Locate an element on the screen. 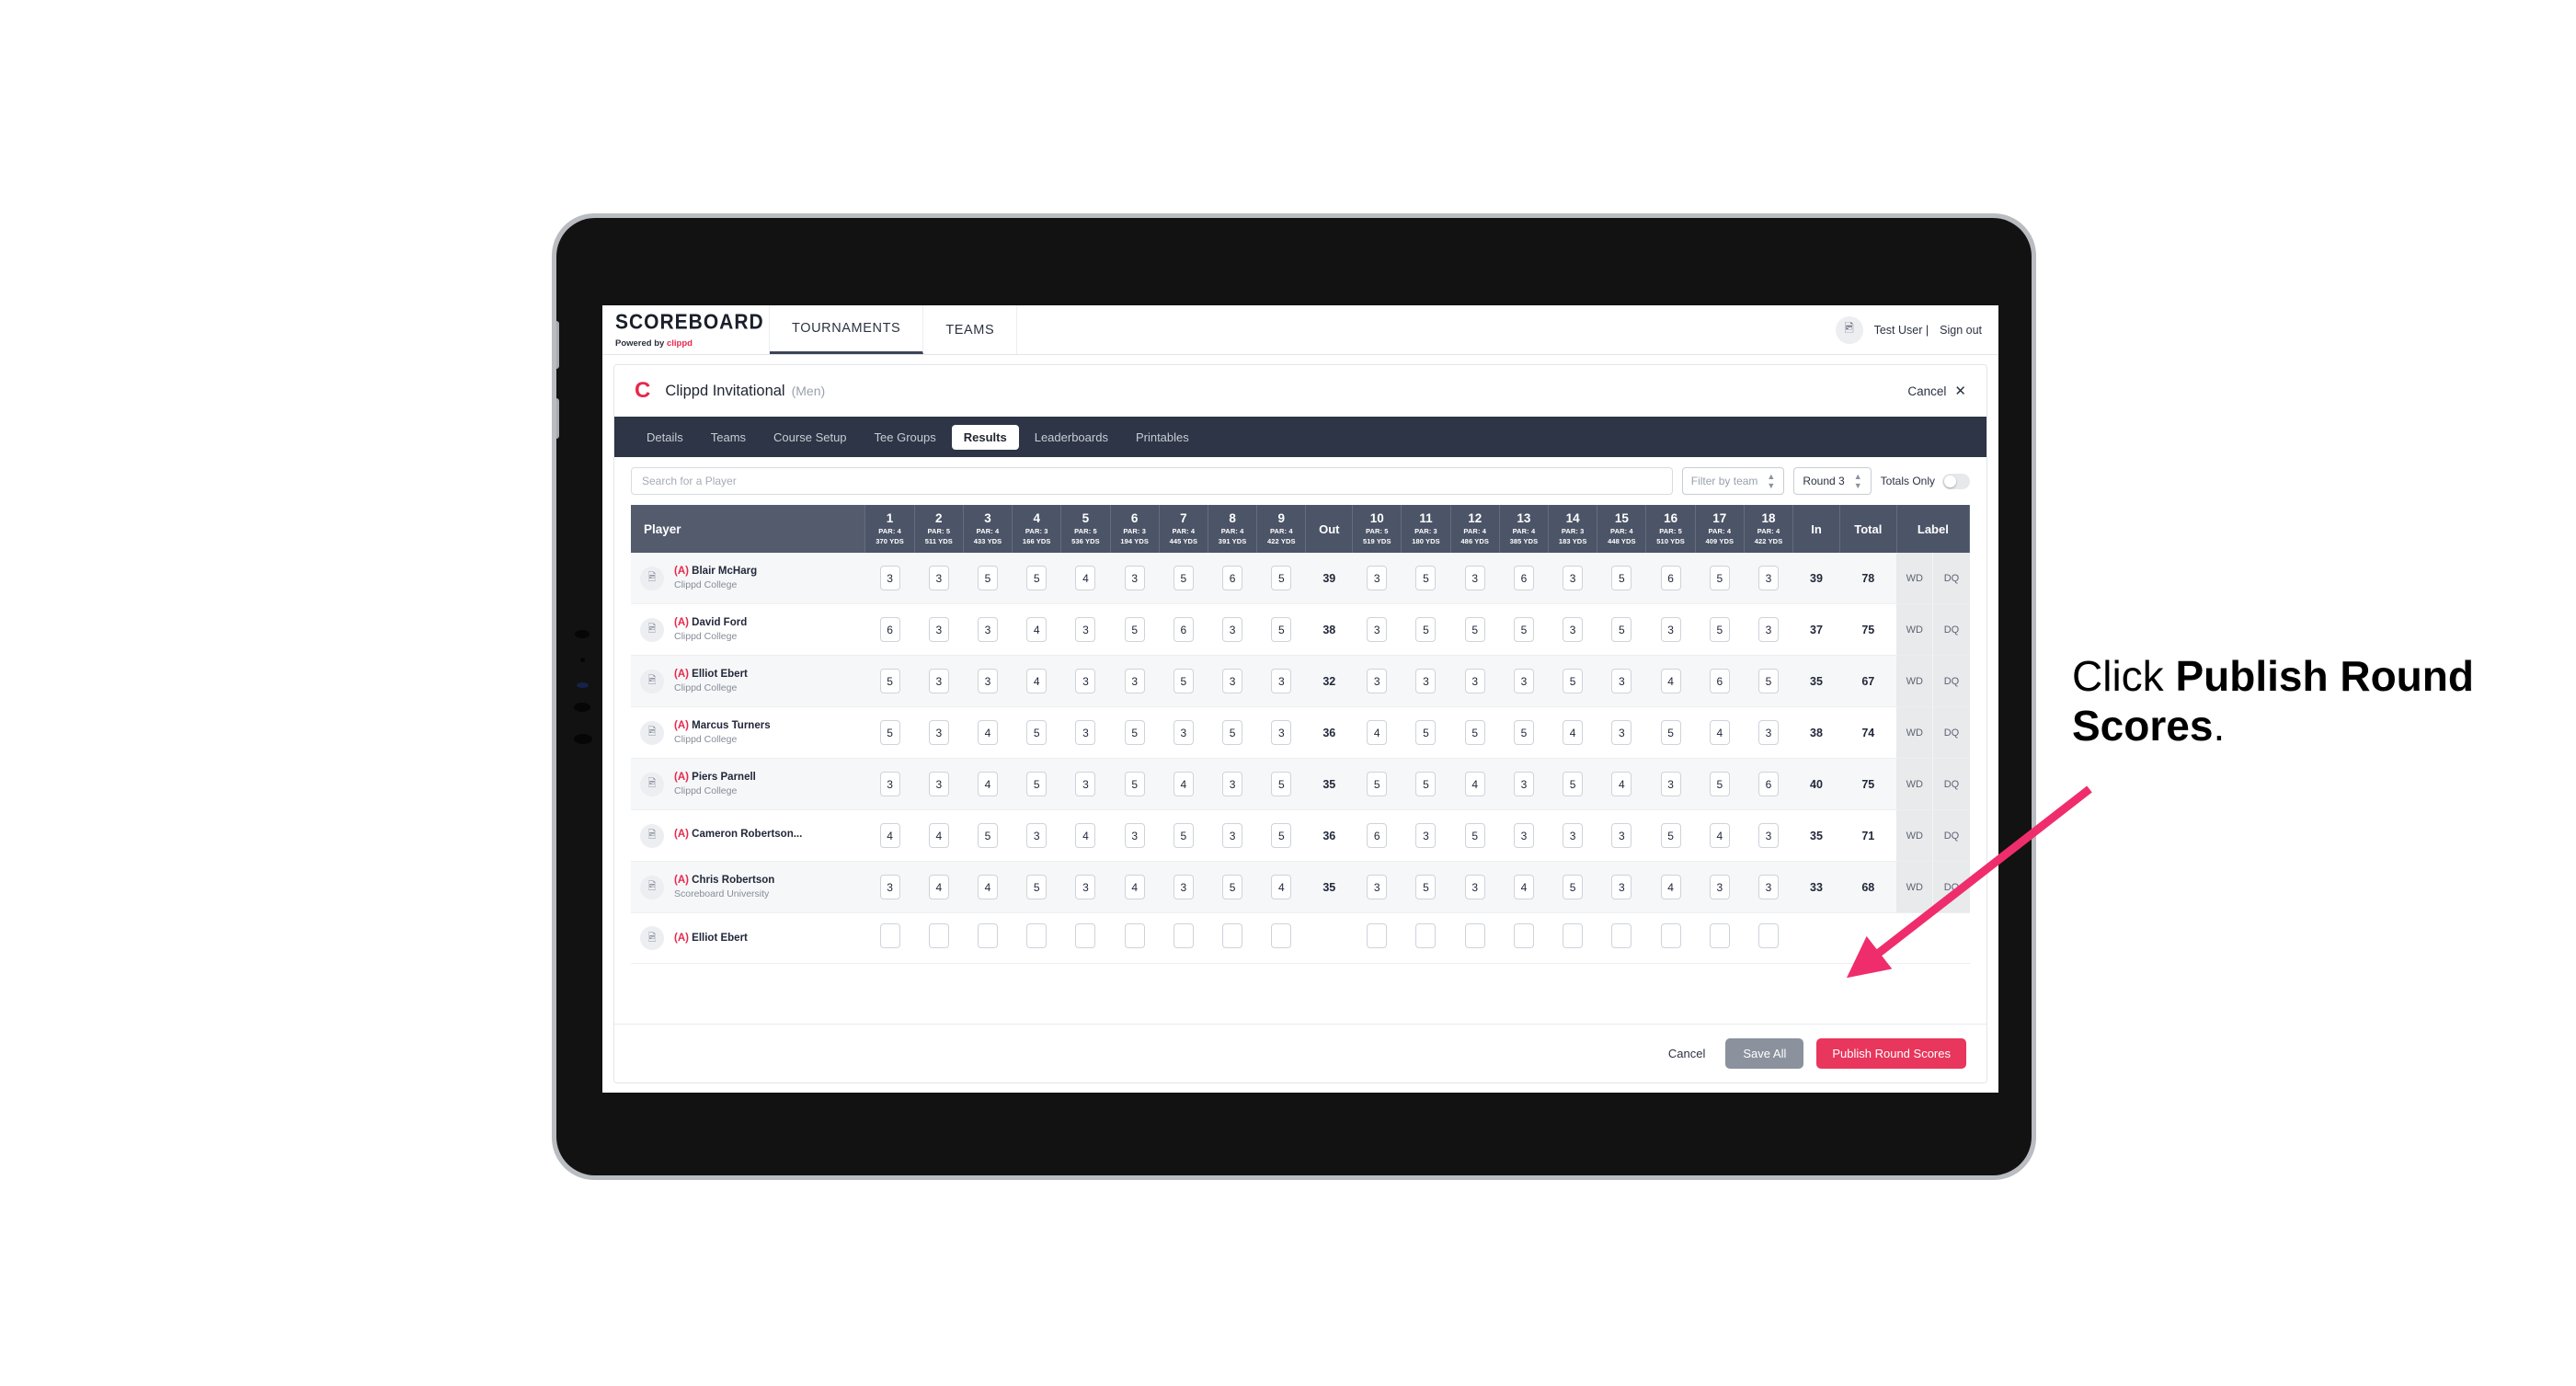  tab-course-setup: Course Setup is located at coordinates (810, 437).